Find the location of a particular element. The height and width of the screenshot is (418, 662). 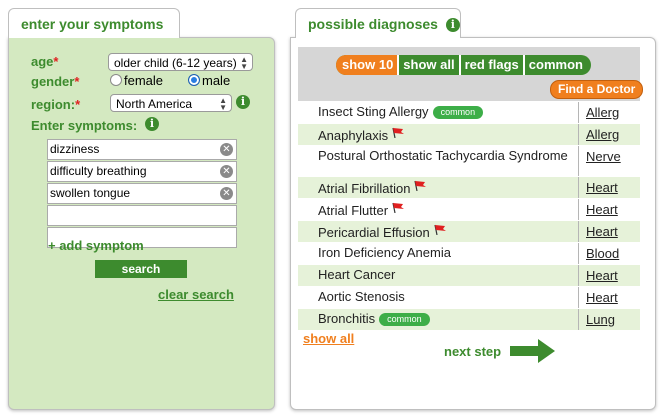

diagnosis-name: Pericardial Effusion is located at coordinates (374, 232).